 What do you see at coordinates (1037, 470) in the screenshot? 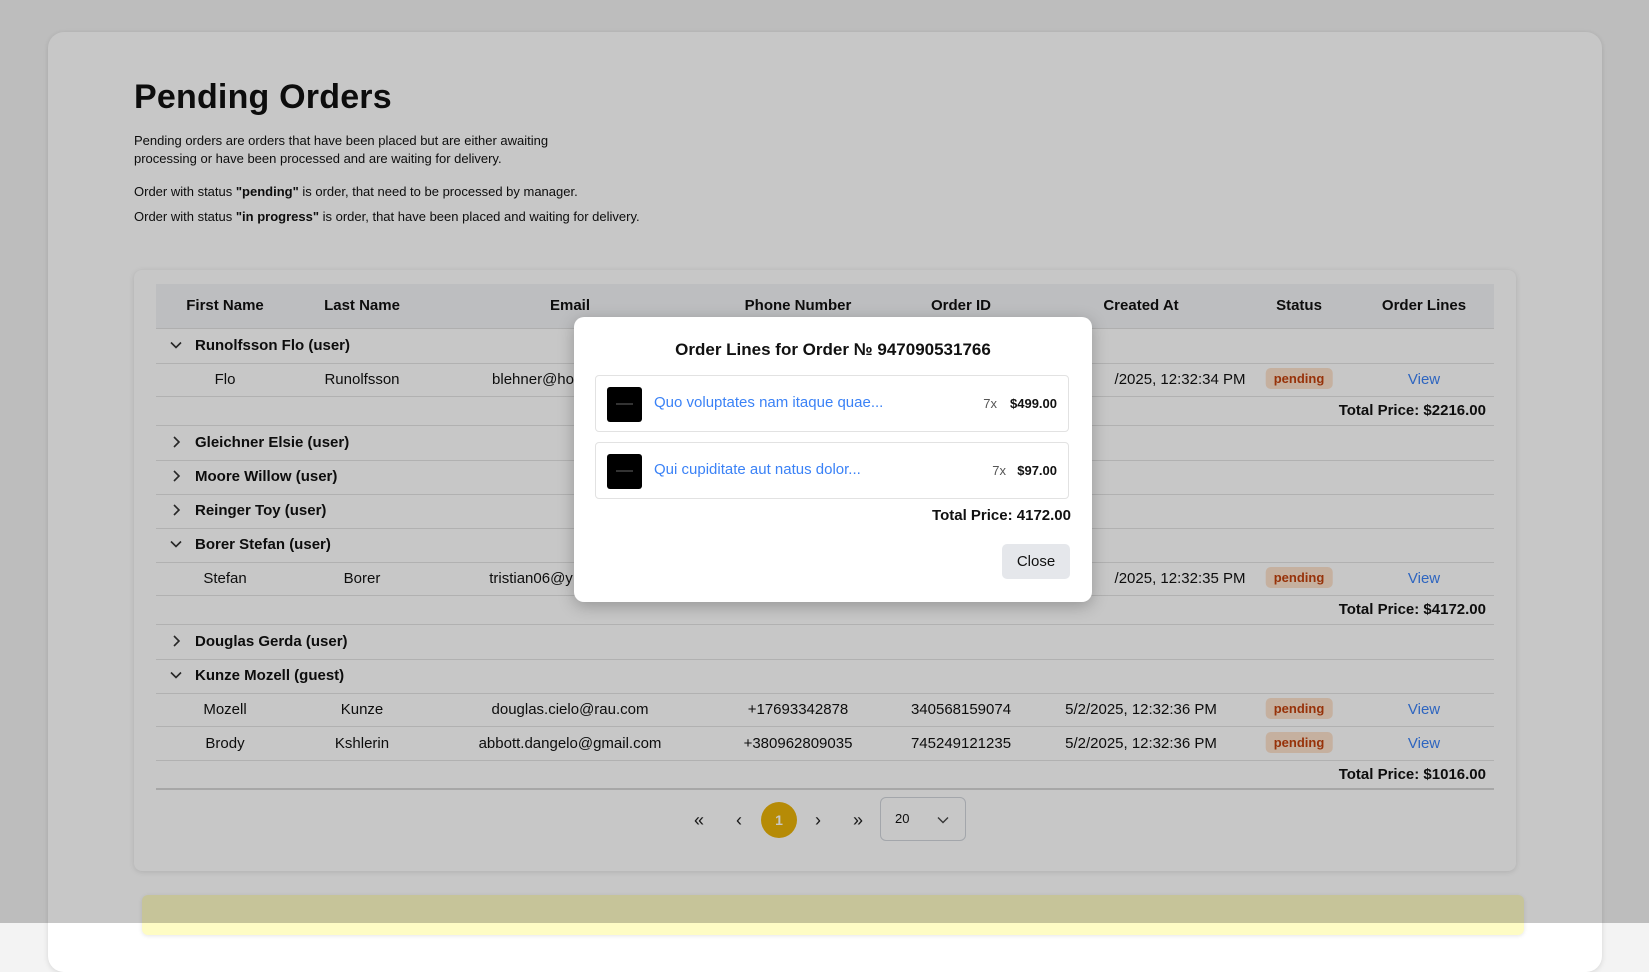
I see `line-price: $97.00` at bounding box center [1037, 470].